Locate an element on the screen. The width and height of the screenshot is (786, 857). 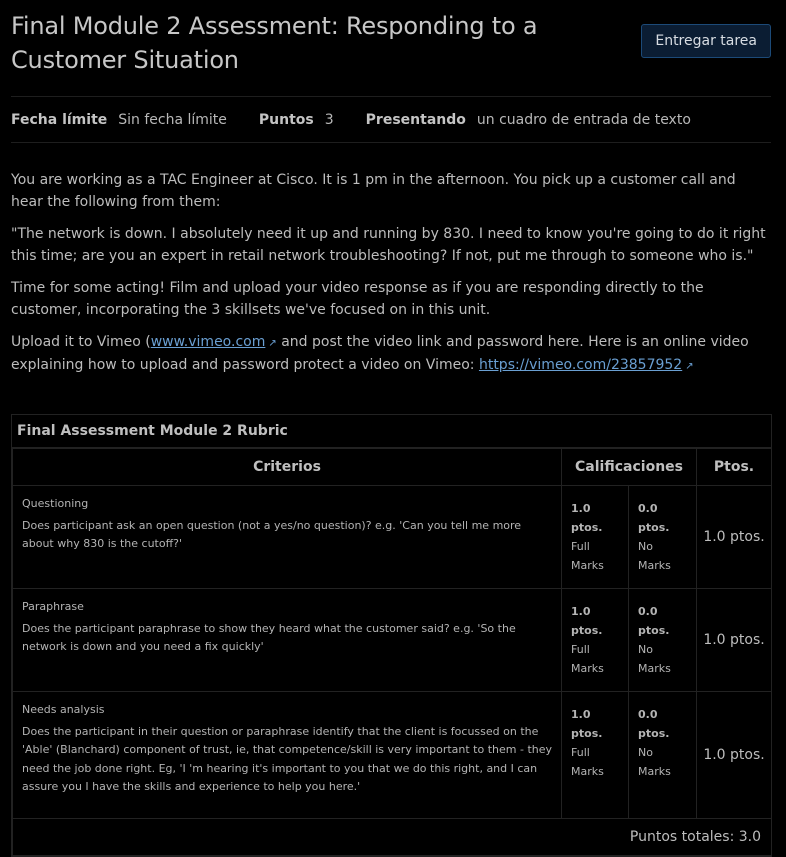
ratings-header: Calificaciones is located at coordinates (629, 467).